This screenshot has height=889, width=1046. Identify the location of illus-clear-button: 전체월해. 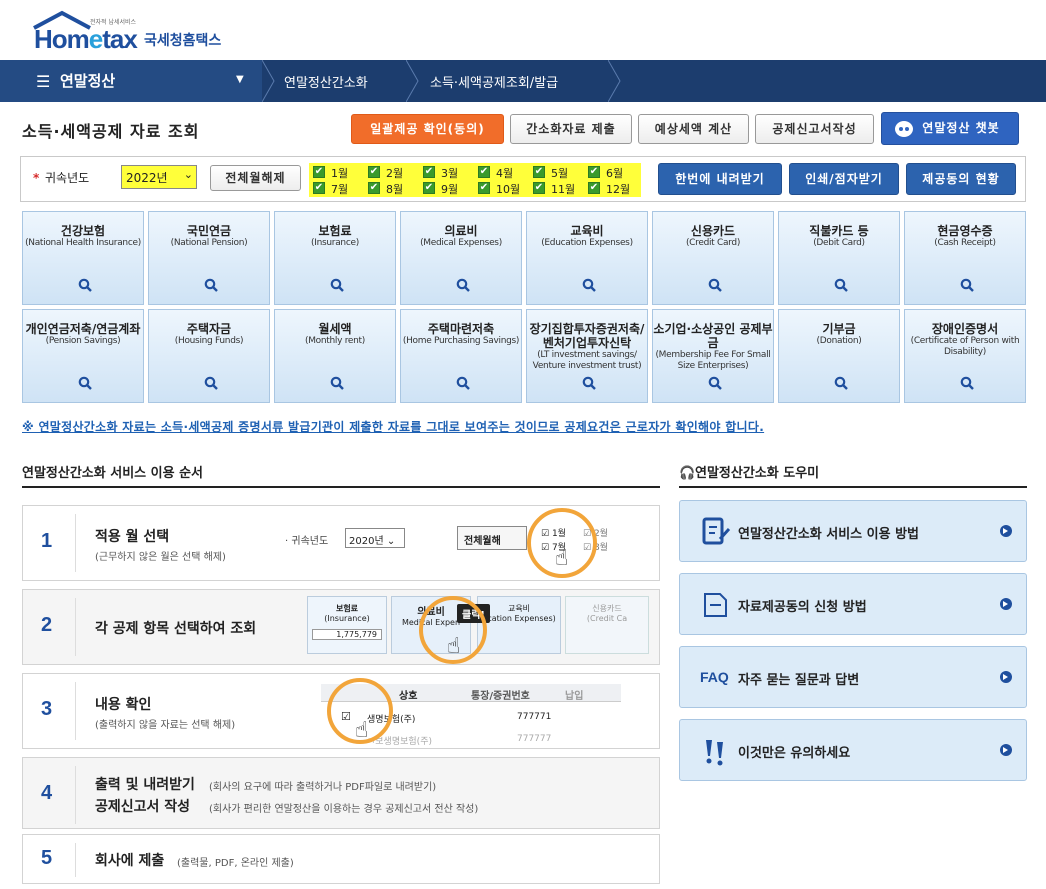
(492, 538).